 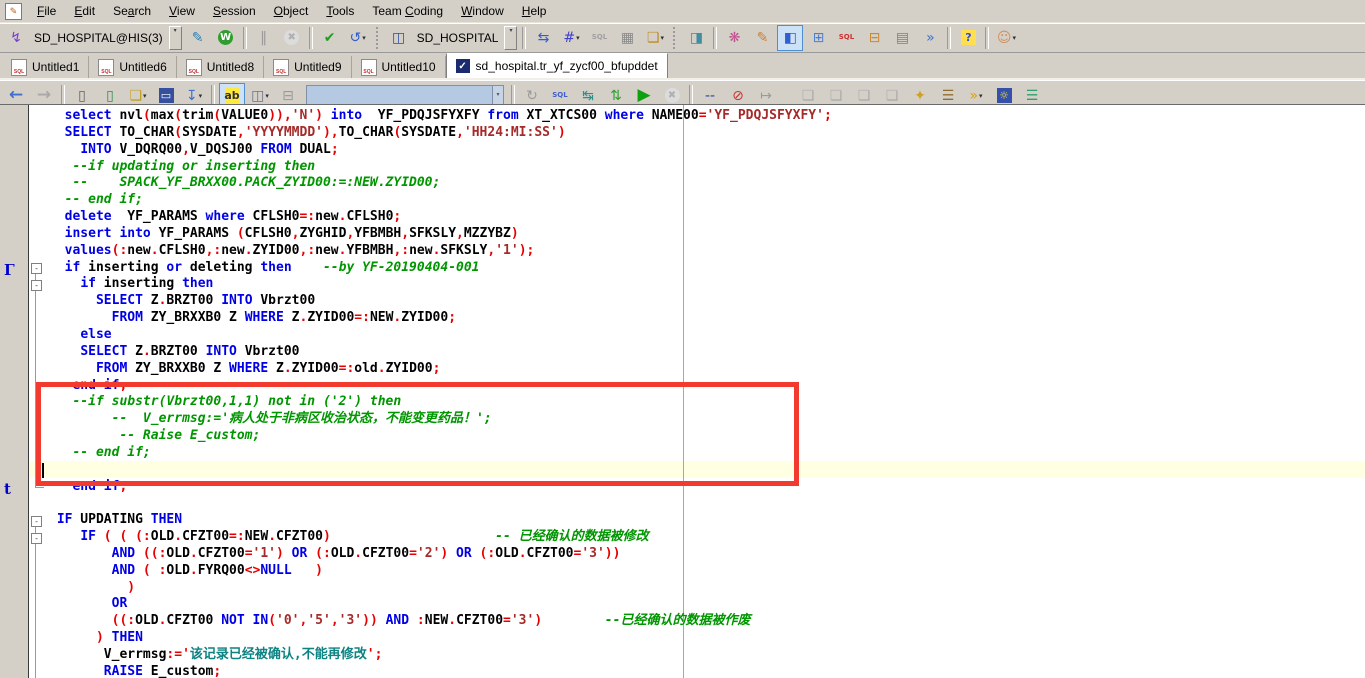 What do you see at coordinates (276, 570) in the screenshot?
I see `code-token: NULL` at bounding box center [276, 570].